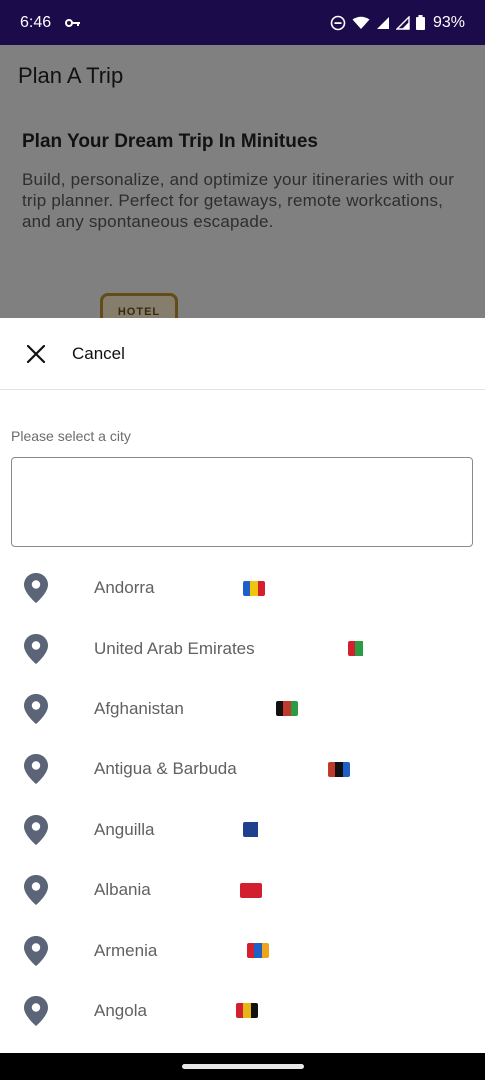 Image resolution: width=485 pixels, height=1080 pixels. What do you see at coordinates (73, 23) in the screenshot?
I see `key-icon` at bounding box center [73, 23].